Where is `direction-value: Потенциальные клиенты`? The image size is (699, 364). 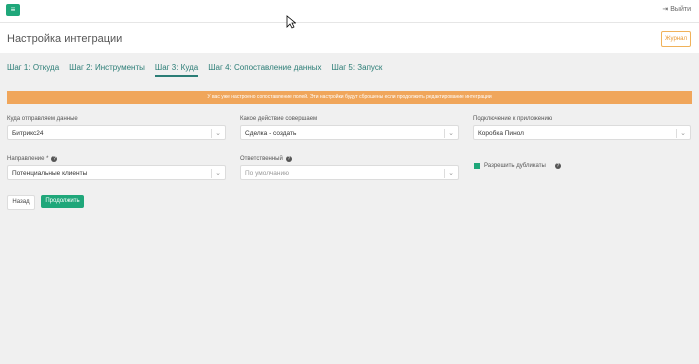 direction-value: Потенциальные клиенты is located at coordinates (50, 173).